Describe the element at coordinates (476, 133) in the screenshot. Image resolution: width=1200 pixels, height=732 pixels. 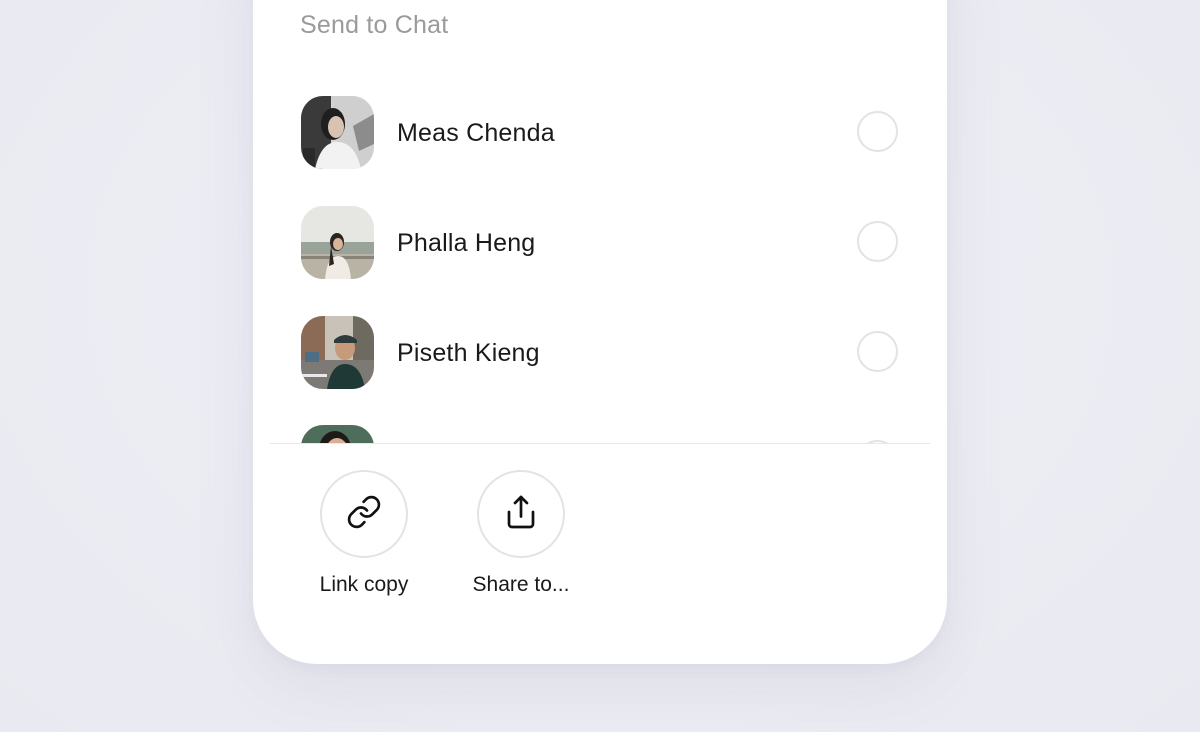
I see `contact-name: Meas Chenda` at that location.